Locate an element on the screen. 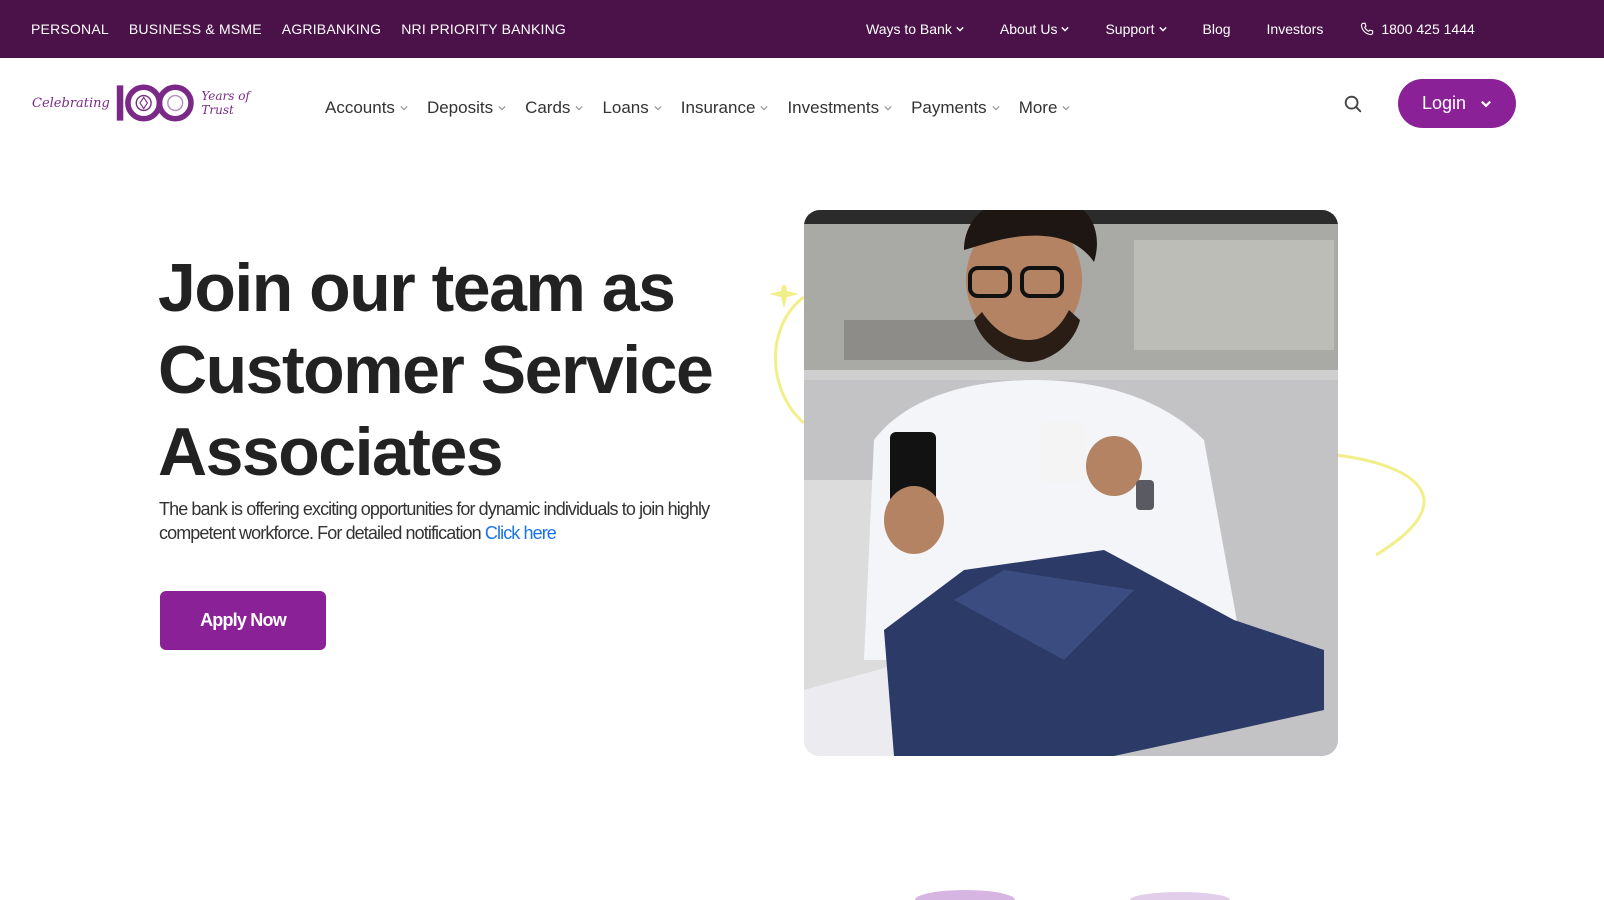 This screenshot has height=900, width=1604. logo-years-text: Years of Trust is located at coordinates (225, 103).